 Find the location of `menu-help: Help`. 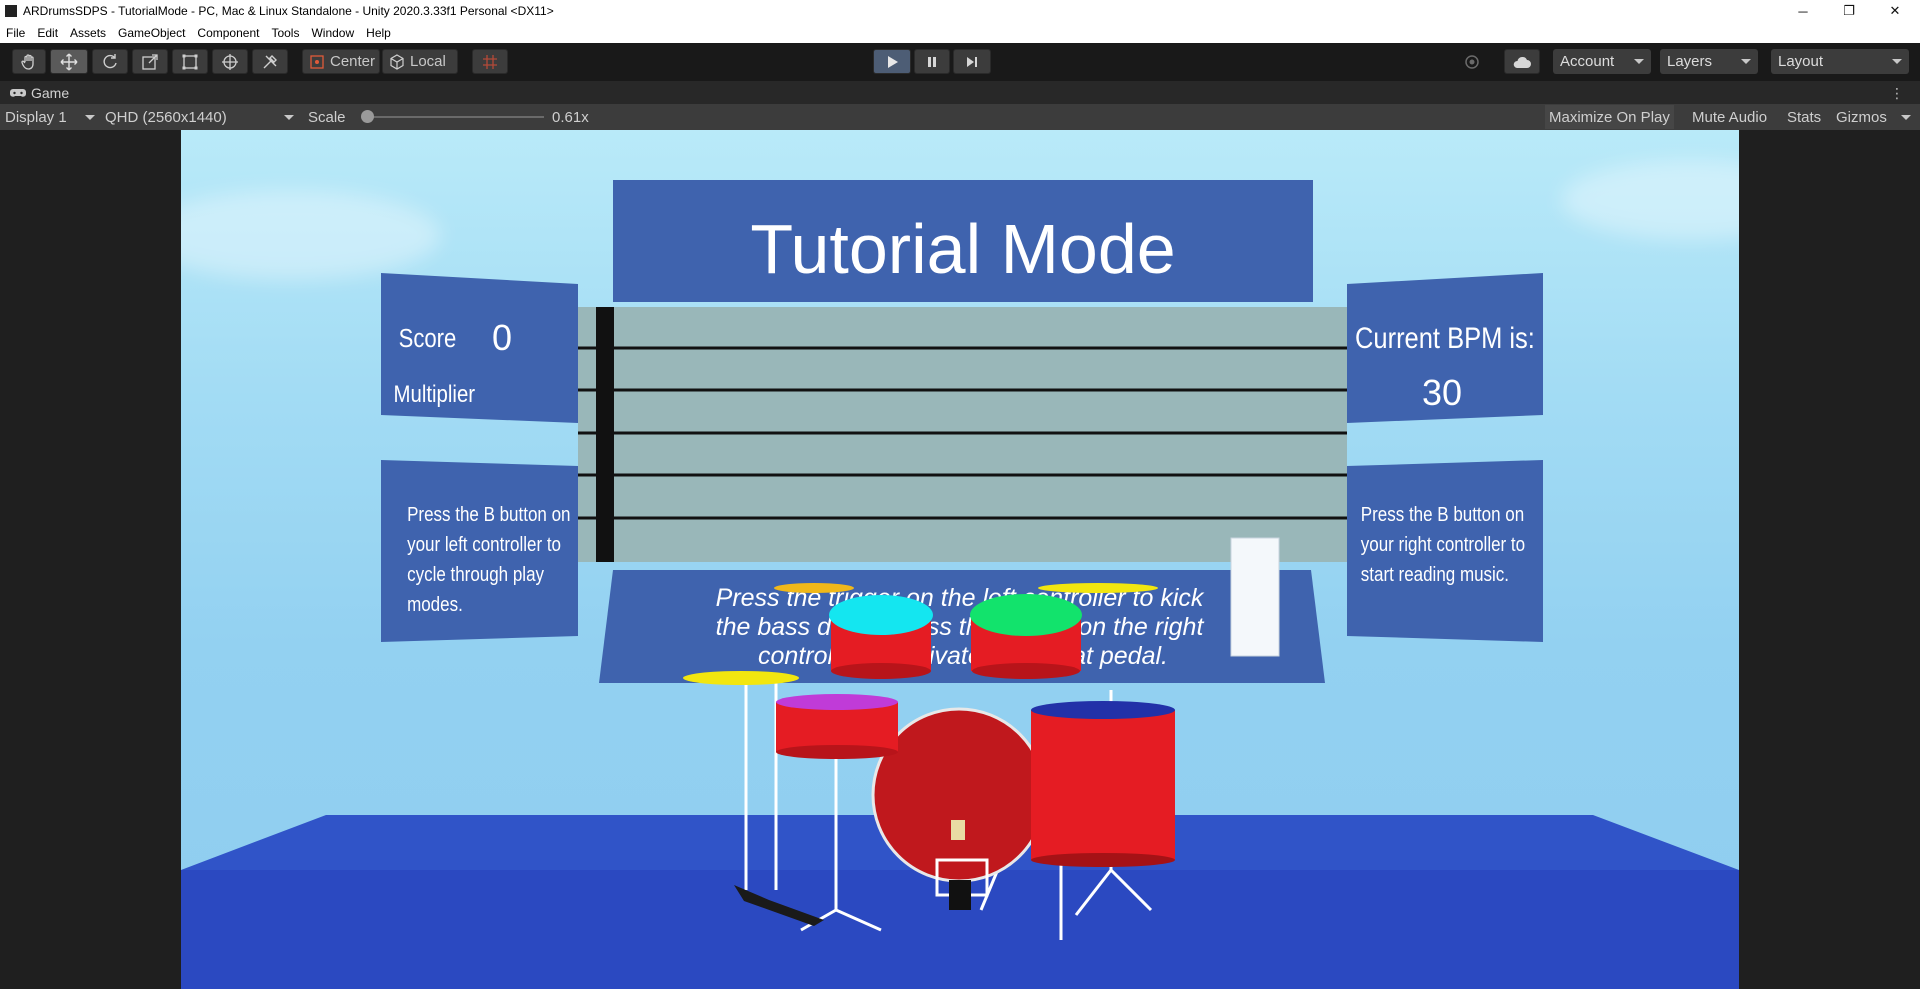

menu-help: Help is located at coordinates (378, 33).